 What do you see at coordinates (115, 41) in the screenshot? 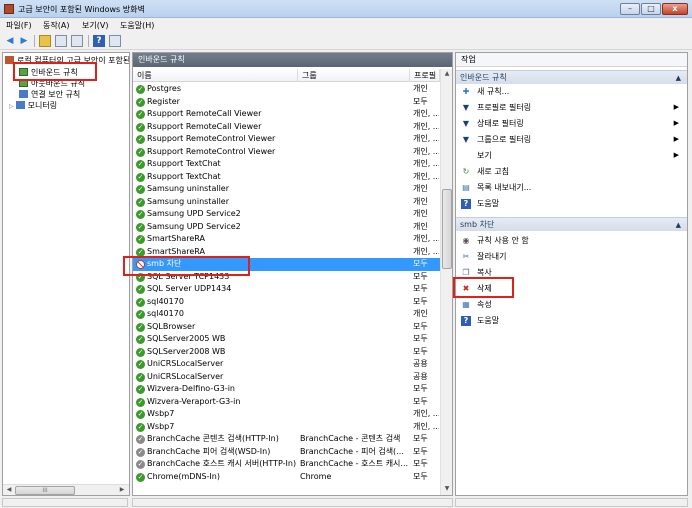
I see `action-pane-icon` at bounding box center [115, 41].